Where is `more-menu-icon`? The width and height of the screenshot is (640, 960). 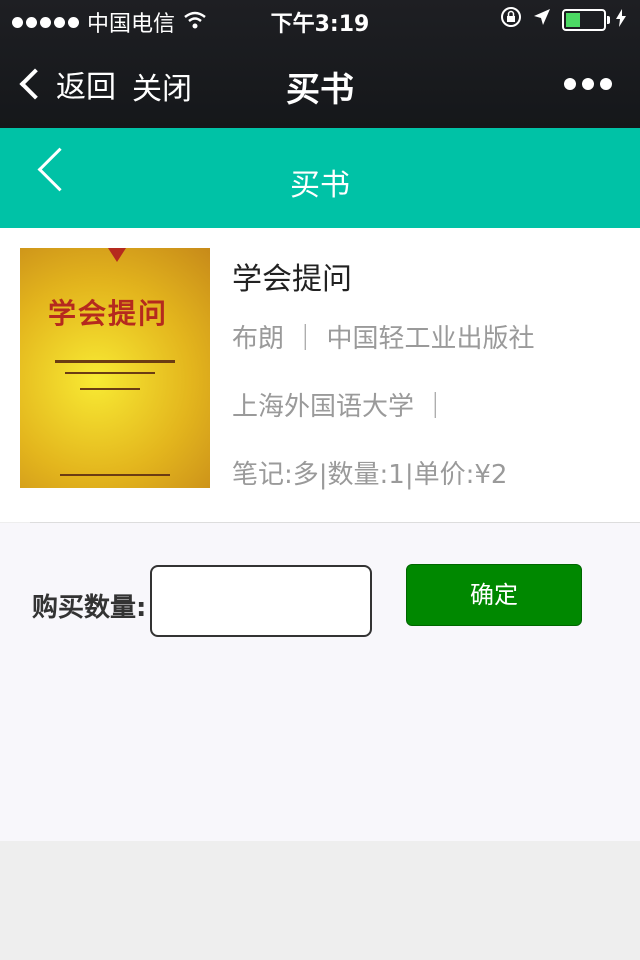 more-menu-icon is located at coordinates (588, 84).